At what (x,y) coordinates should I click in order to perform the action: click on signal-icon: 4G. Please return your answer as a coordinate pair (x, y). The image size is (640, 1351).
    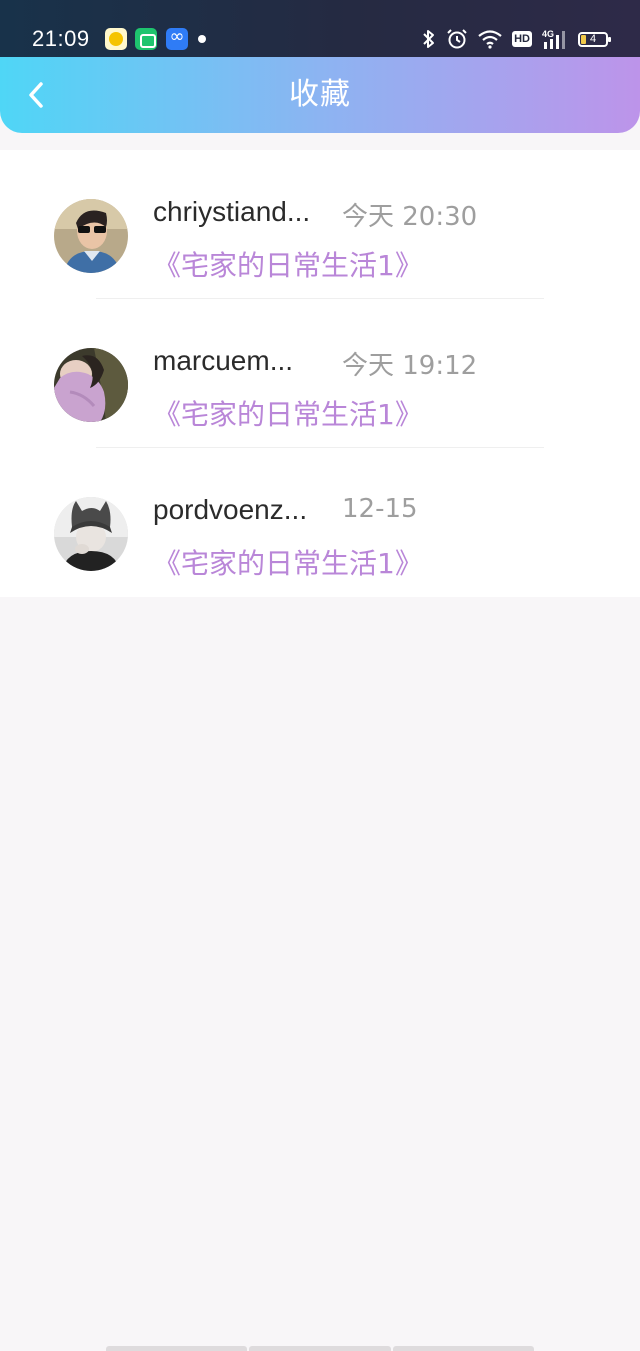
    Looking at the image, I should click on (553, 39).